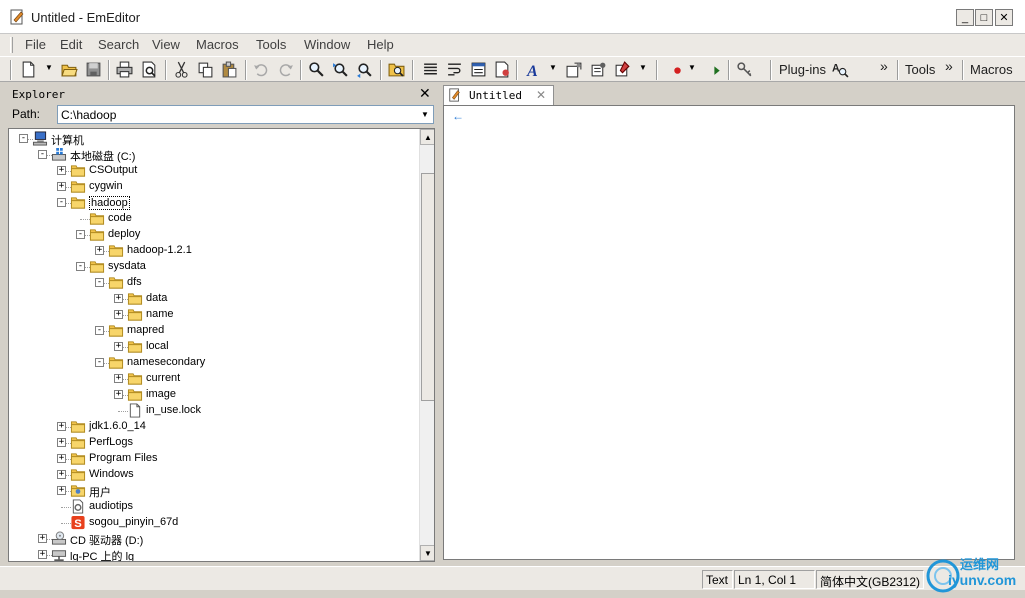 This screenshot has width=1025, height=598. Describe the element at coordinates (744, 69) in the screenshot. I see `key-icon` at that location.